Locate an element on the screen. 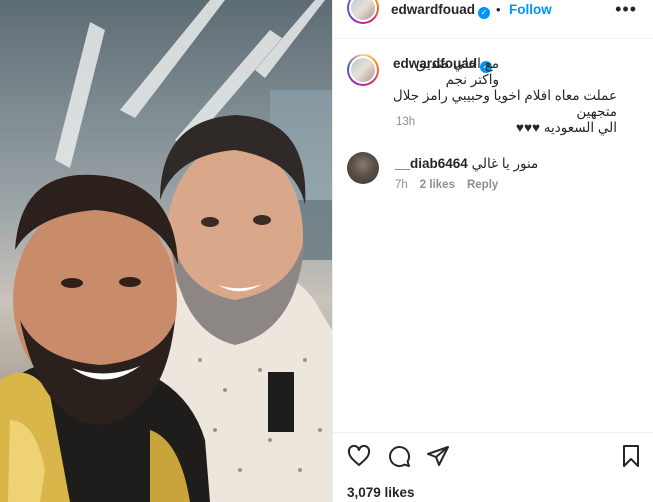  comment-body: __diab6464 منور يا غالي is located at coordinates (466, 164).